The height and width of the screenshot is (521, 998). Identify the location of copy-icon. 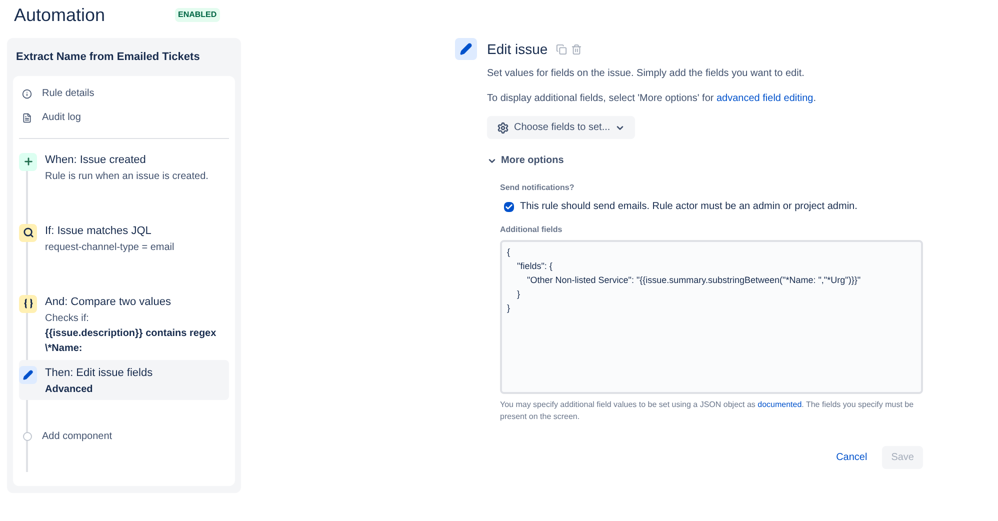
(561, 49).